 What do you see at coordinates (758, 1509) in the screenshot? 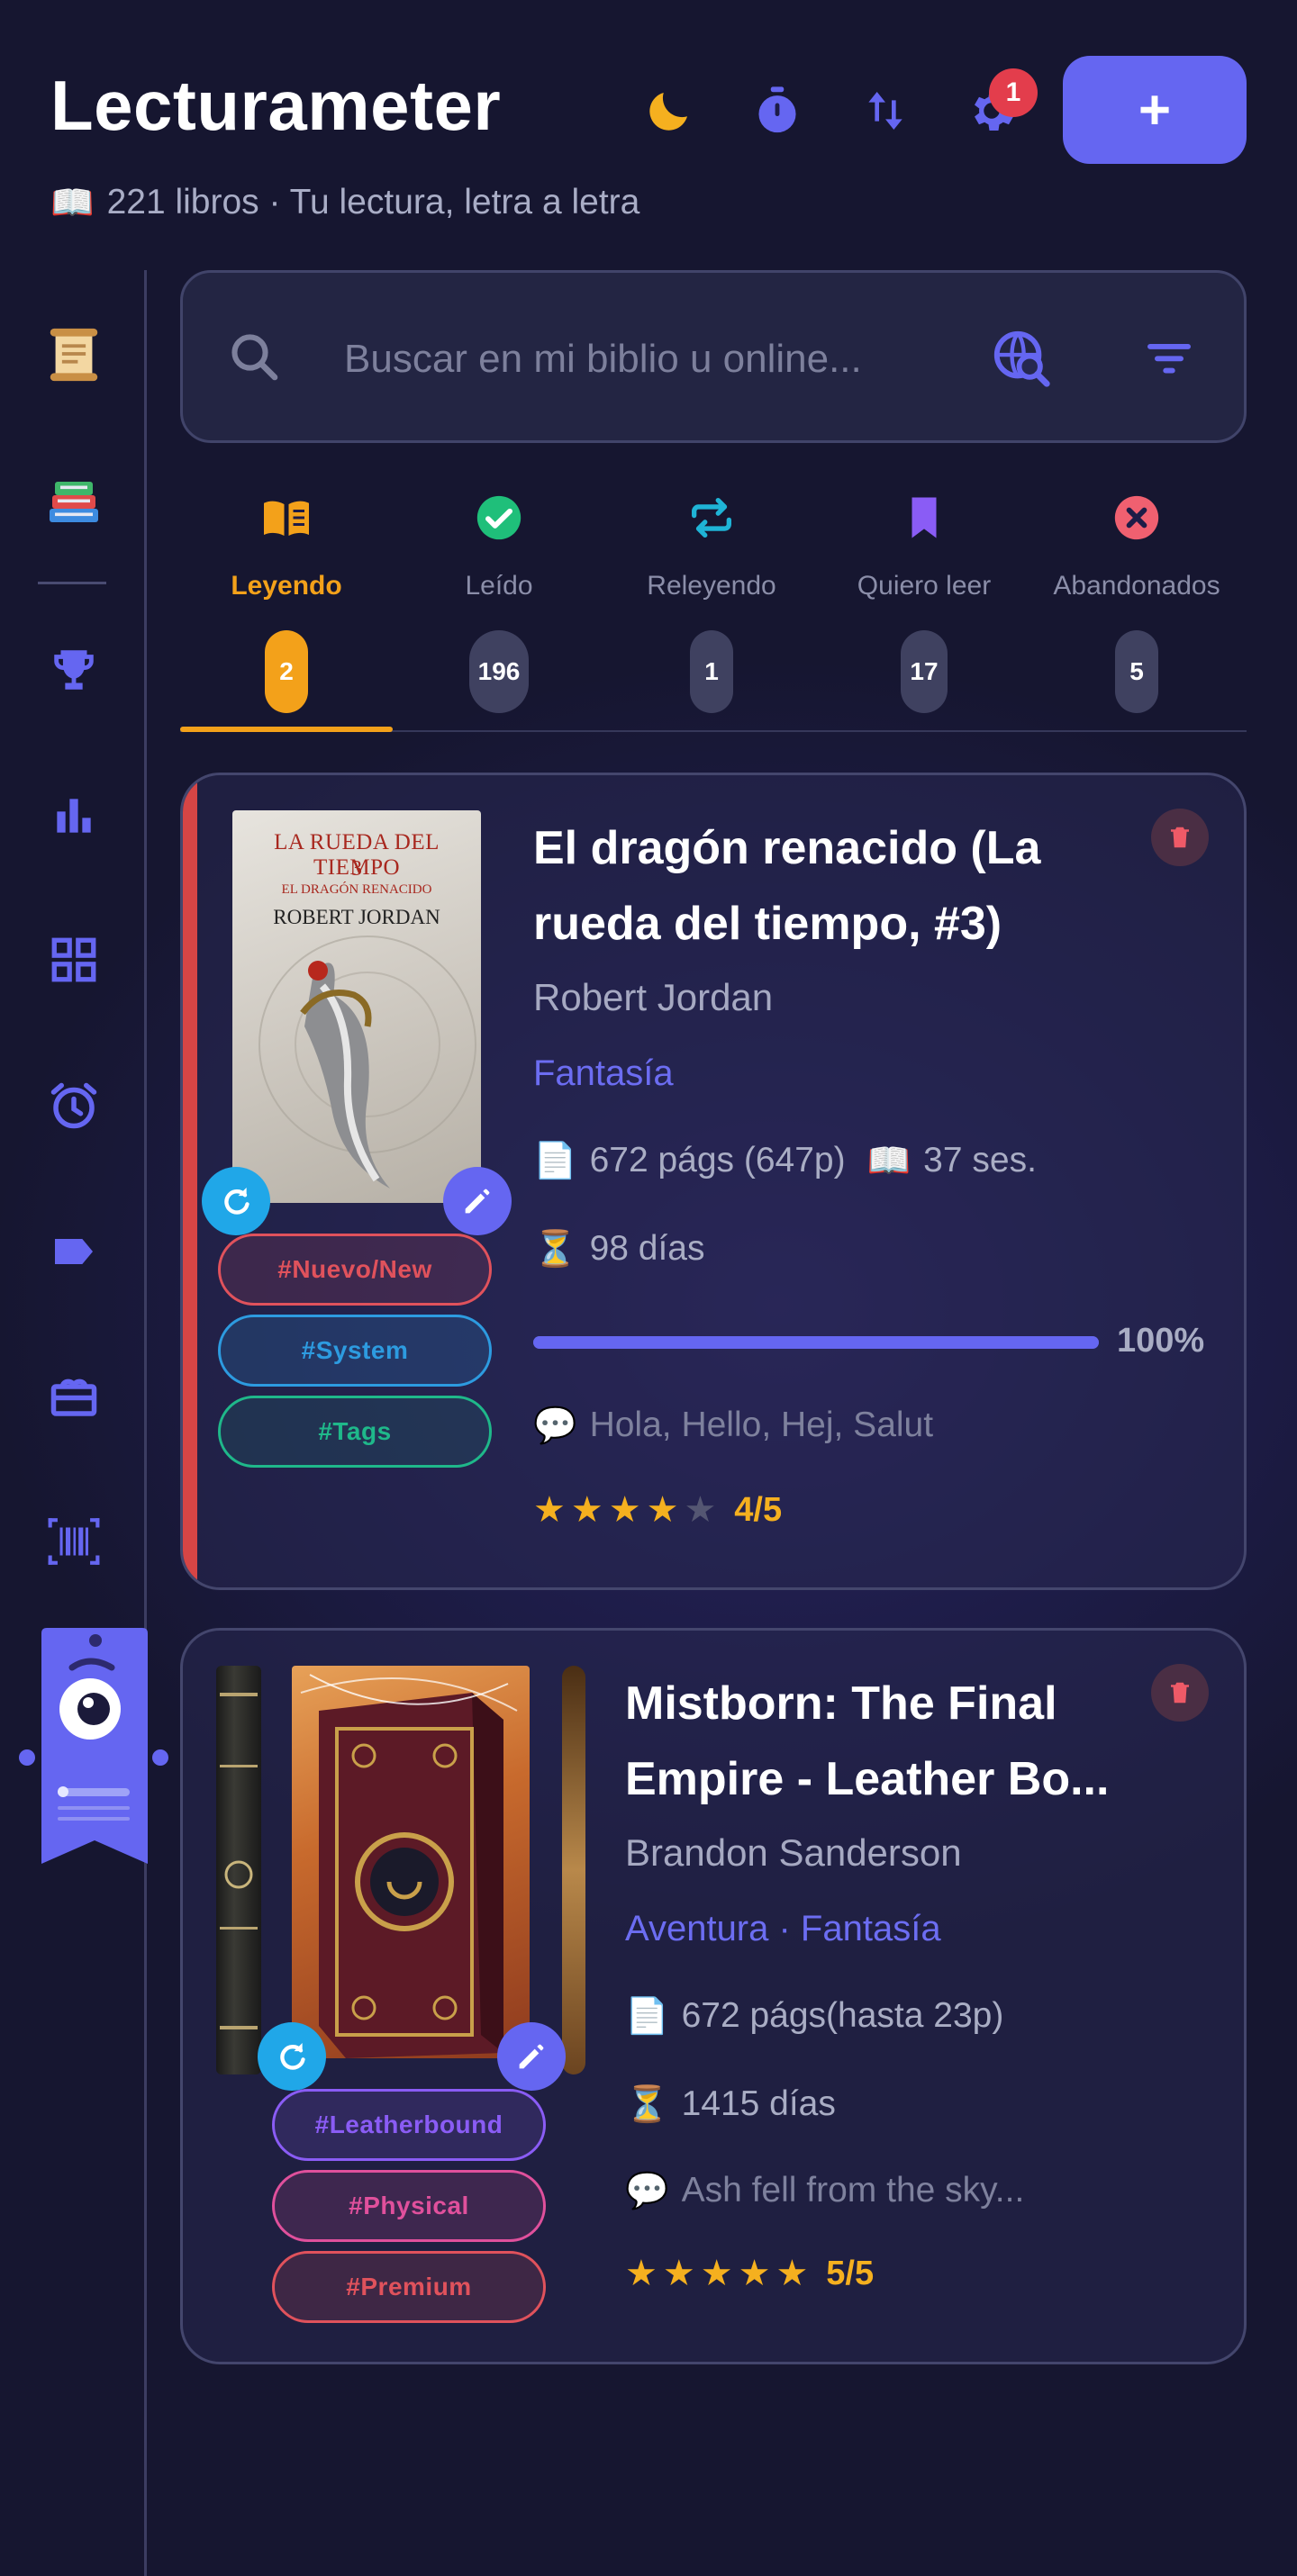
I see `rating-label: 4/5` at bounding box center [758, 1509].